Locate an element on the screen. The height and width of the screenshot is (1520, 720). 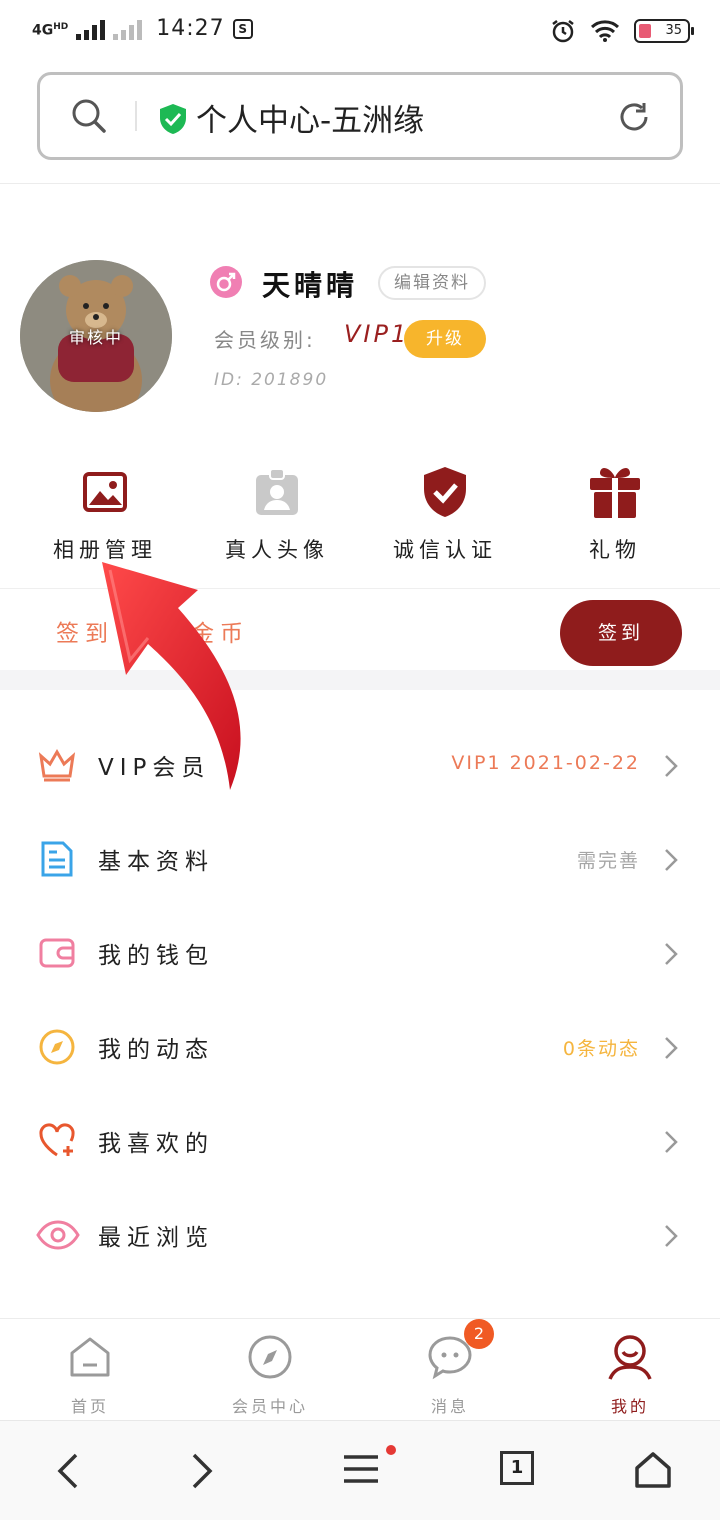
document-icon is located at coordinates (57, 859).